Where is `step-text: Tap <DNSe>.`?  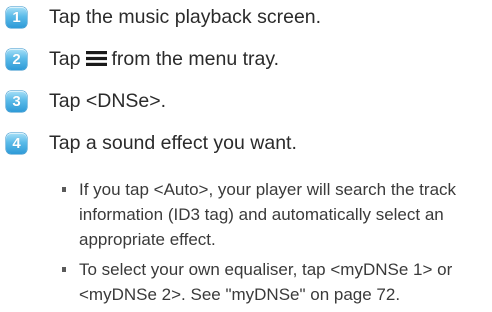 step-text: Tap <DNSe>. is located at coordinates (108, 101).